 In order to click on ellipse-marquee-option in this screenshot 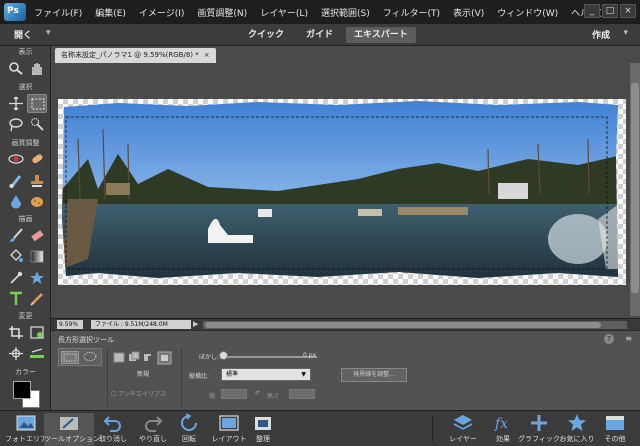, I will do `click(91, 357)`.